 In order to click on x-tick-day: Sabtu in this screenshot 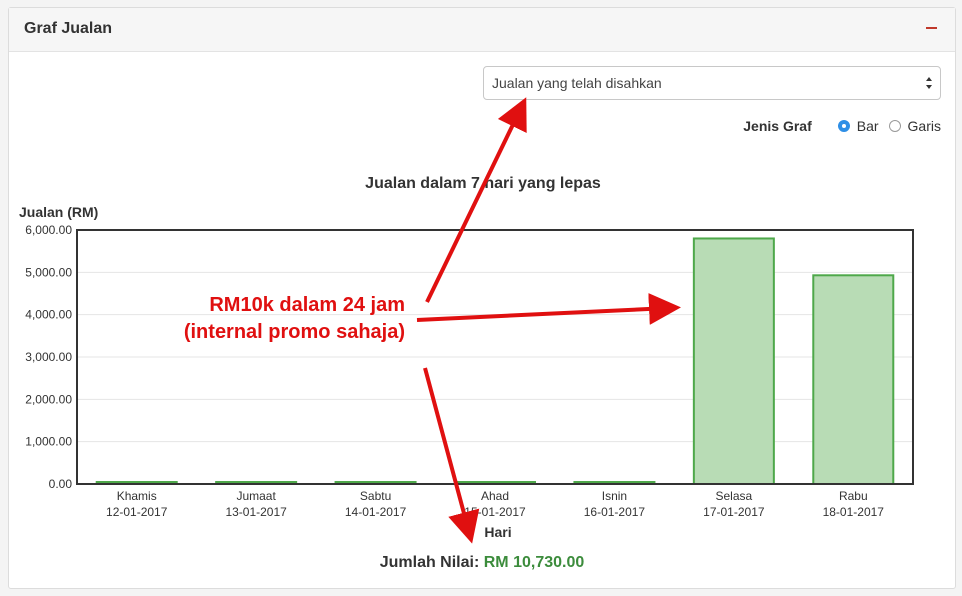, I will do `click(375, 496)`.